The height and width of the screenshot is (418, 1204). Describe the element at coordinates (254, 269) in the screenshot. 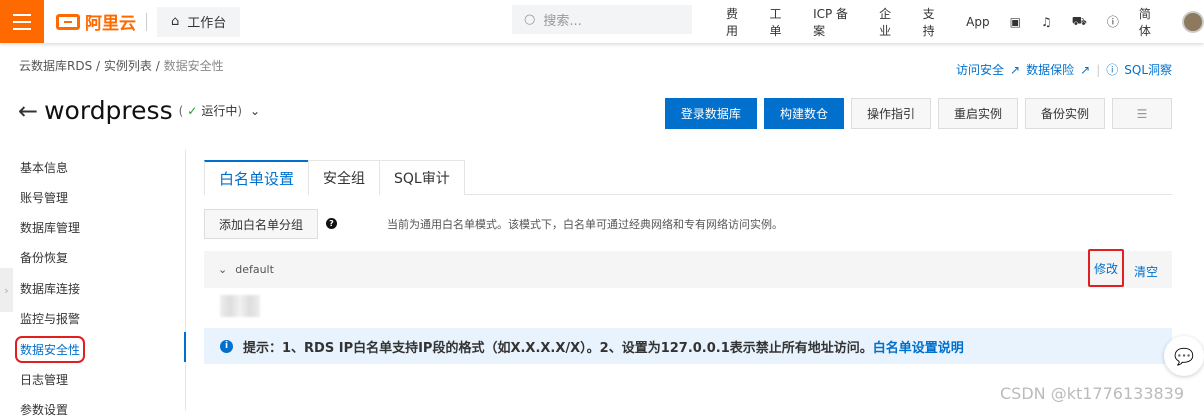

I see `group-name: default` at that location.